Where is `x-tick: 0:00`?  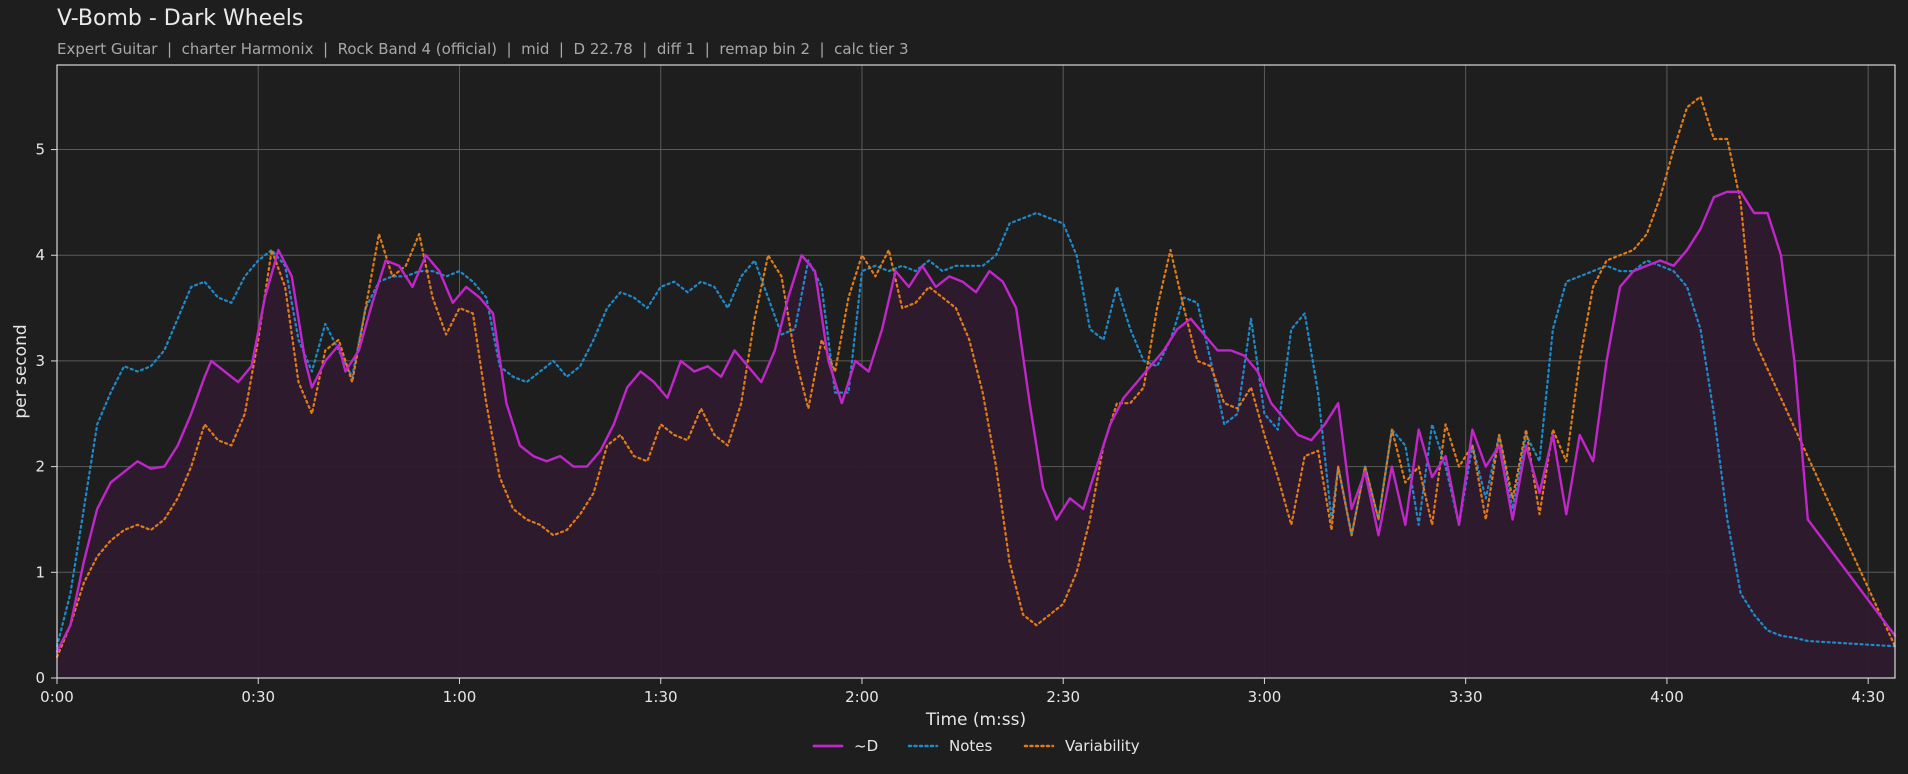 x-tick: 0:00 is located at coordinates (57, 692).